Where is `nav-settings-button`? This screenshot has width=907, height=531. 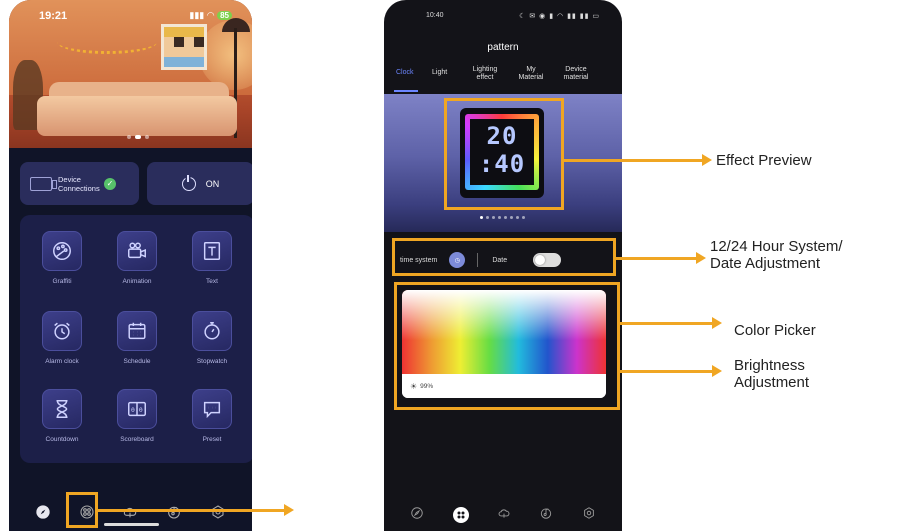 nav-settings-button is located at coordinates (589, 515).